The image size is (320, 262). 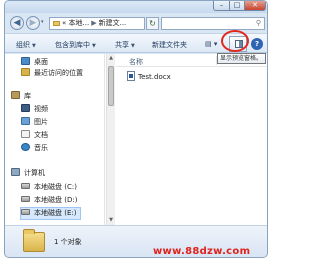 I want to click on nav-item-computer: 计算机, so click(x=28, y=173).